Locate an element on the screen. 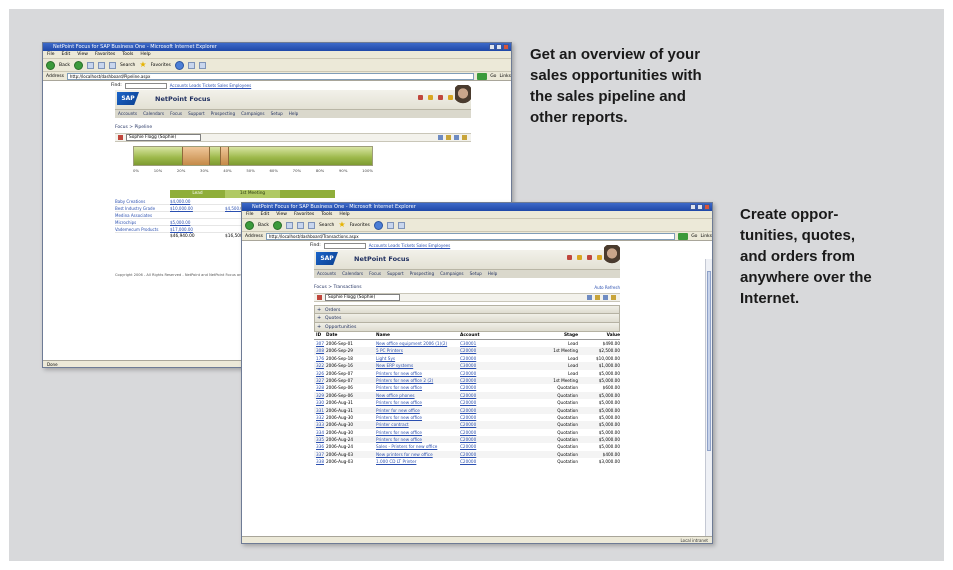  row-name: Light Sys is located at coordinates (418, 358).